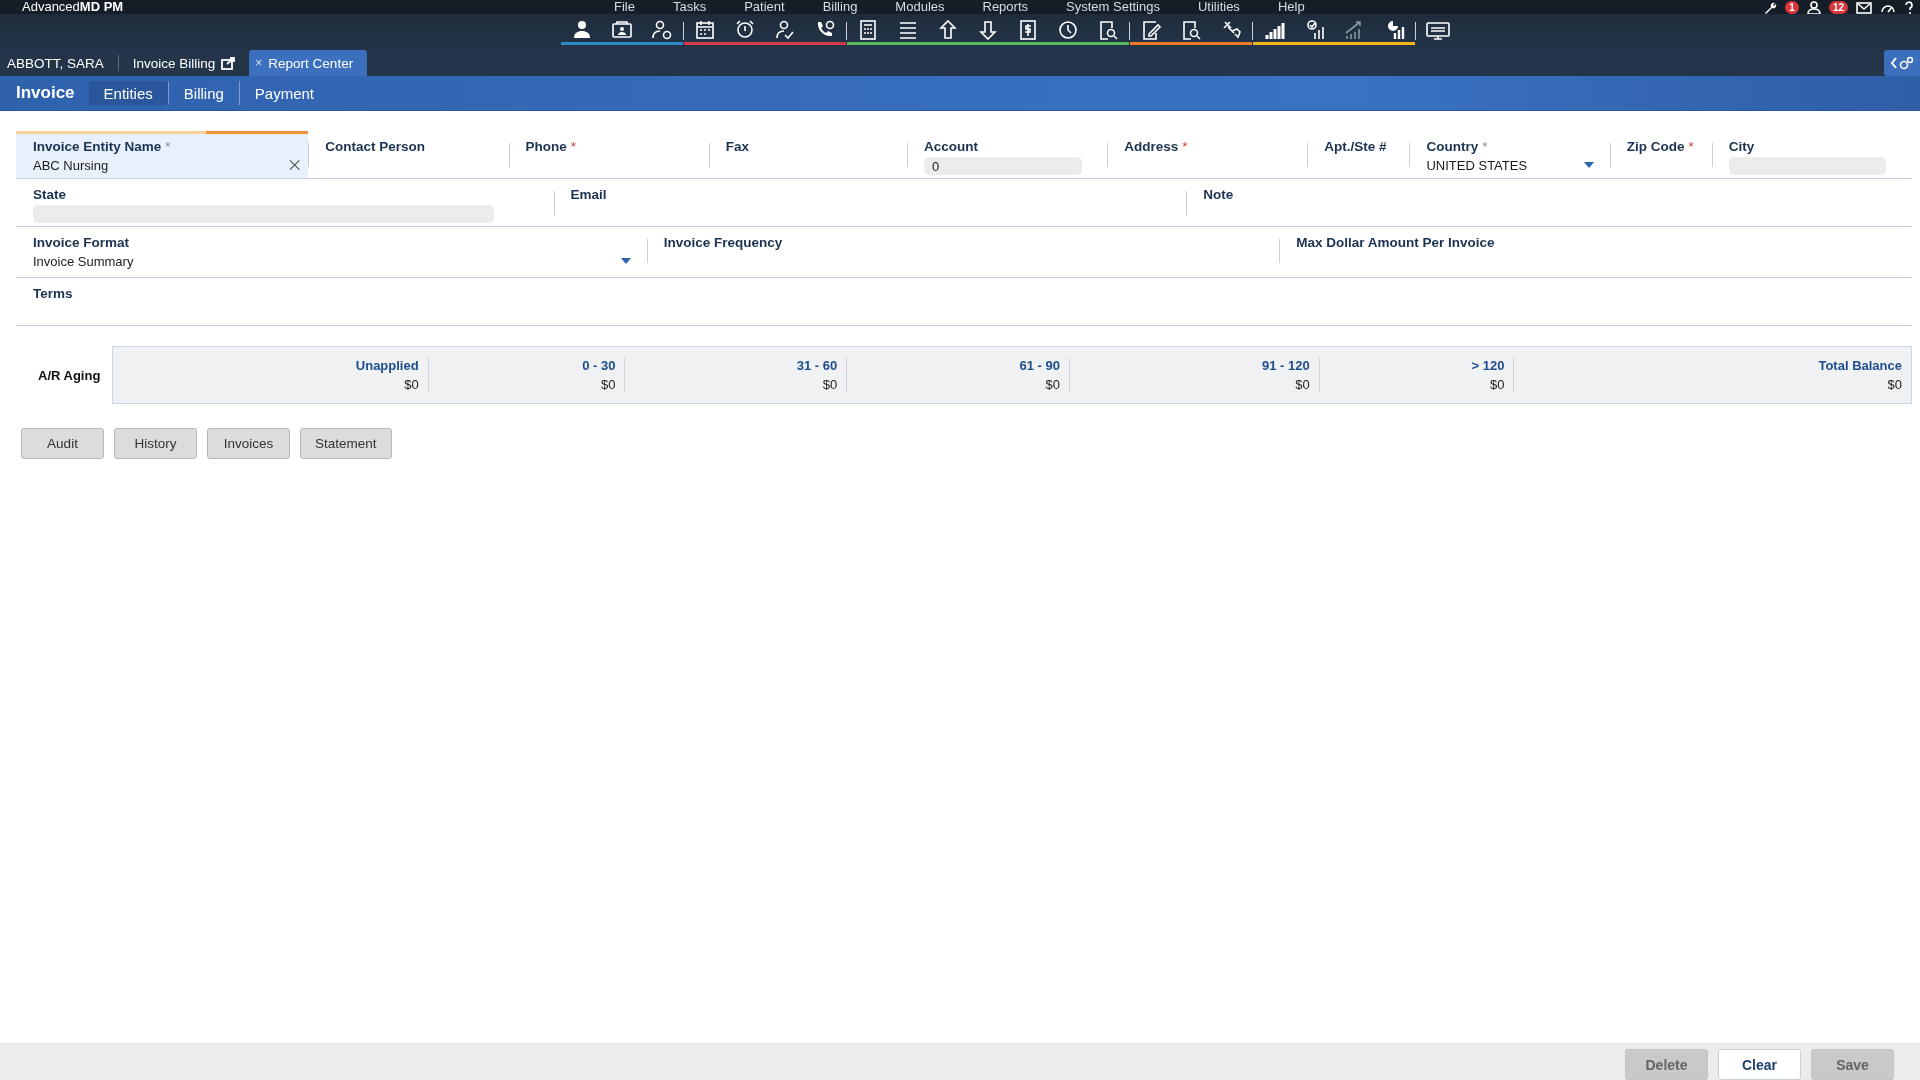 This screenshot has height=1080, width=1920. Describe the element at coordinates (588, 194) in the screenshot. I see `field-label: Email` at that location.